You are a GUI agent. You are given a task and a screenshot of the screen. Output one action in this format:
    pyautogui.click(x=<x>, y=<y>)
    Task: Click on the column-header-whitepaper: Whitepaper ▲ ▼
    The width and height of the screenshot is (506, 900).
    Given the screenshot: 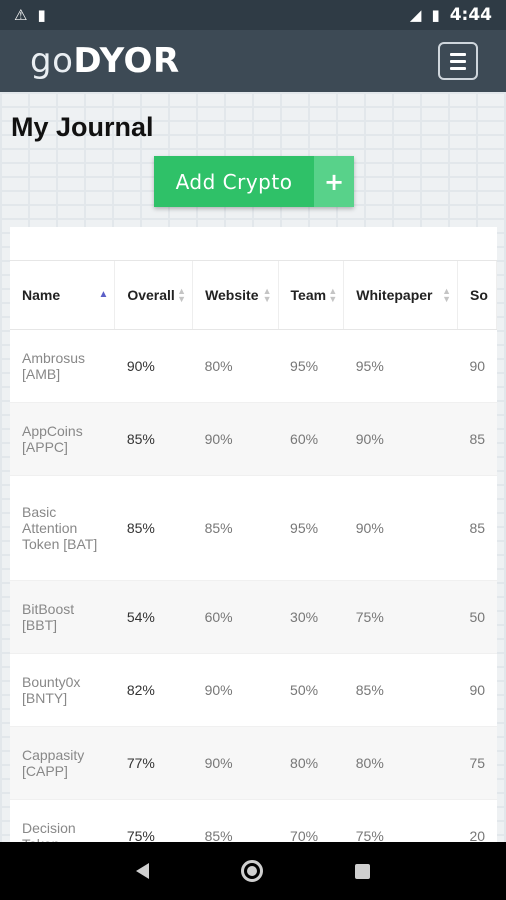 What is the action you would take?
    pyautogui.click(x=401, y=295)
    